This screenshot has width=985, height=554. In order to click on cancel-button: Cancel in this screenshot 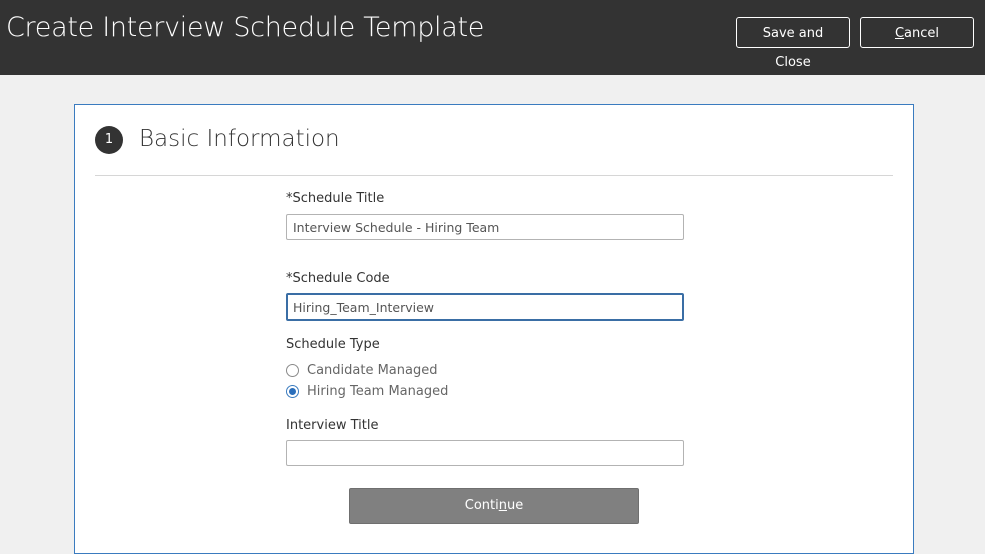, I will do `click(917, 32)`.